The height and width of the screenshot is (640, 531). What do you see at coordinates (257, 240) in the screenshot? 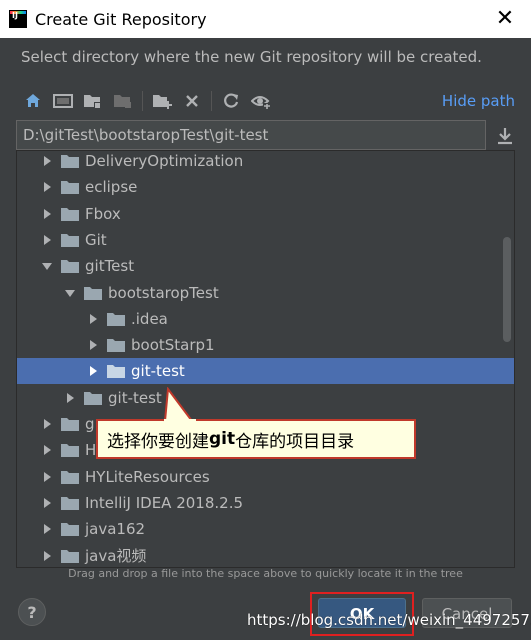
I see `tree-row: Git` at bounding box center [257, 240].